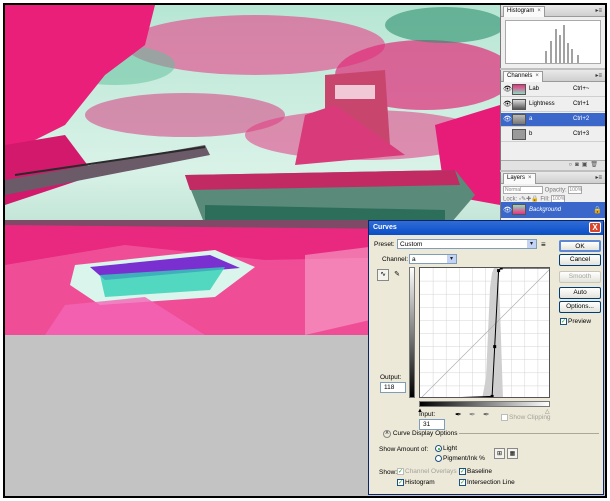 This screenshot has width=610, height=501. Describe the element at coordinates (462, 482) in the screenshot. I see `intersection-checkbox: ✓` at that location.